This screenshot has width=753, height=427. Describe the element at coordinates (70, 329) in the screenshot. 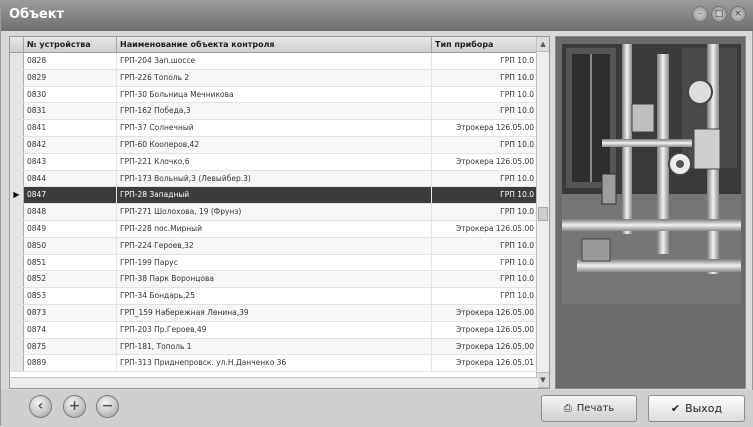

I see `device-number-cell: 0874` at that location.